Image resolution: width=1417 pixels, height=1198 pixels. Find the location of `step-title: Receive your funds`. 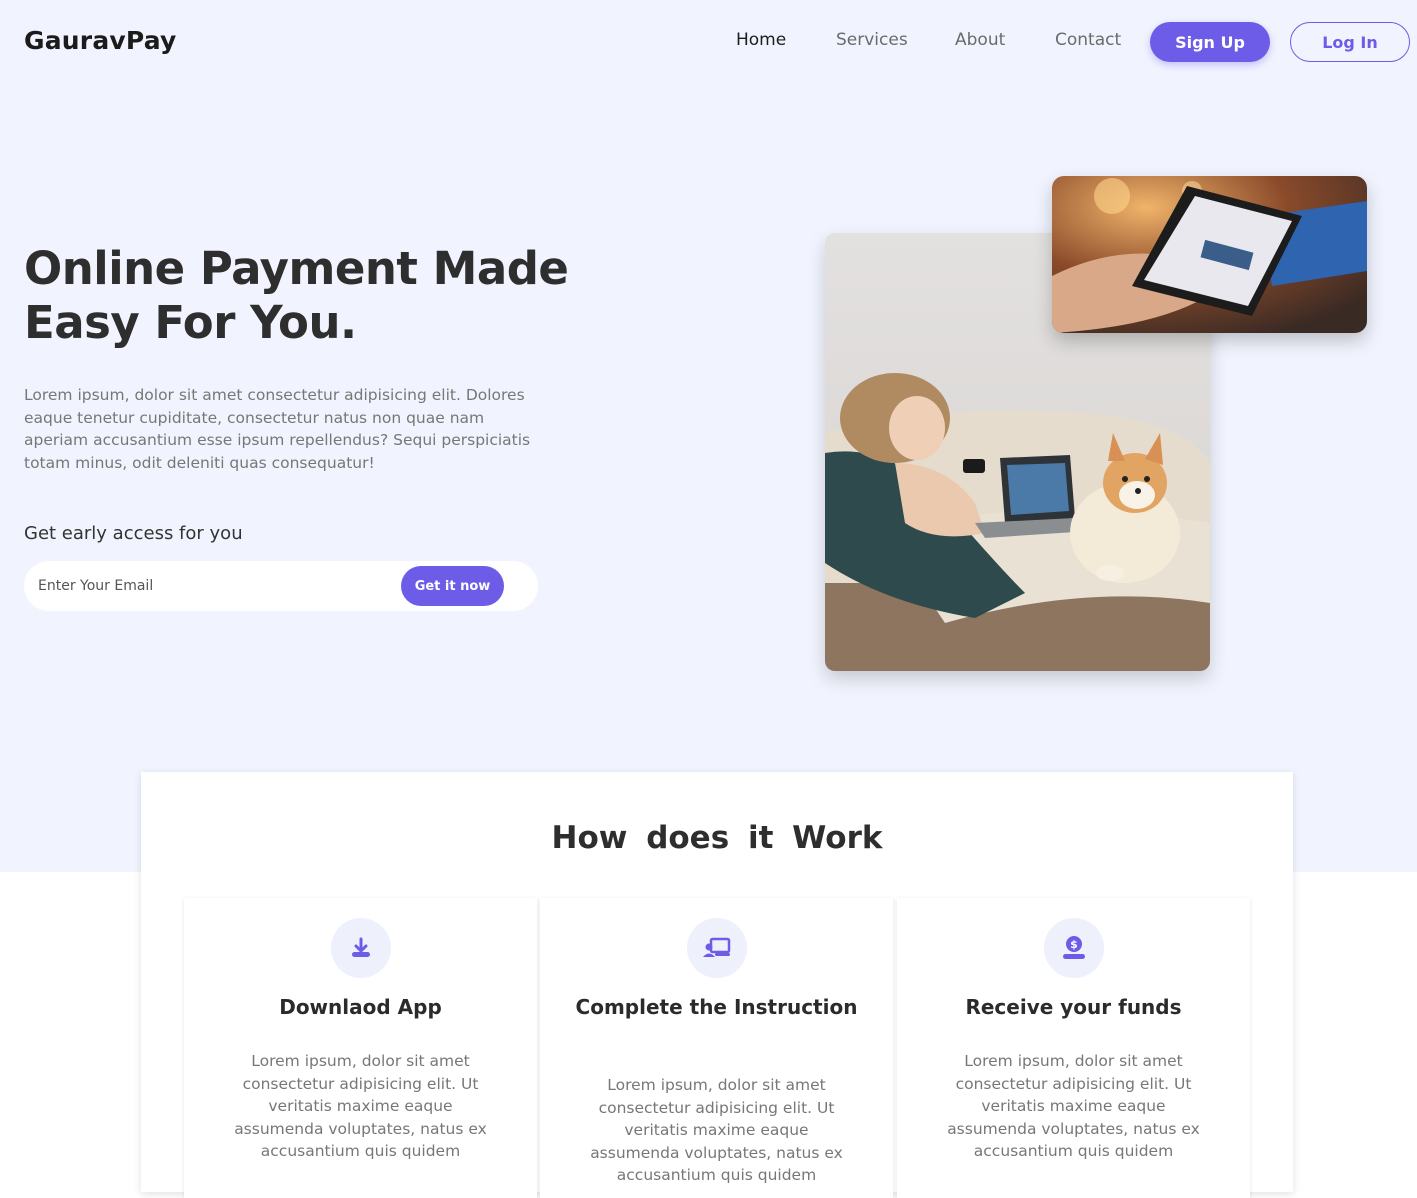

step-title: Receive your funds is located at coordinates (1073, 1007).